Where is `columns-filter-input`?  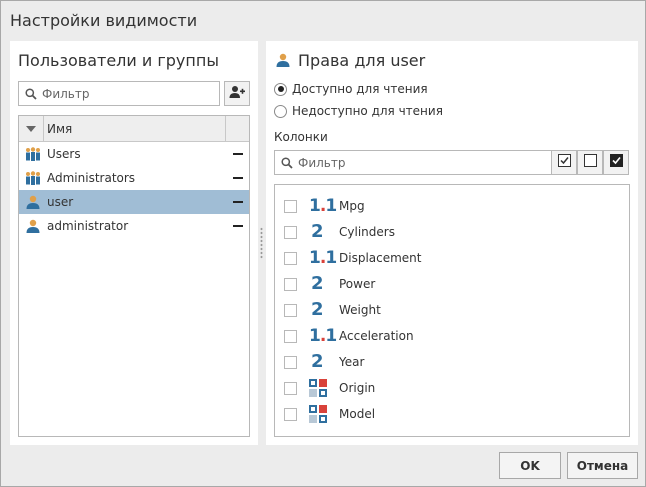
columns-filter-input is located at coordinates (373, 162).